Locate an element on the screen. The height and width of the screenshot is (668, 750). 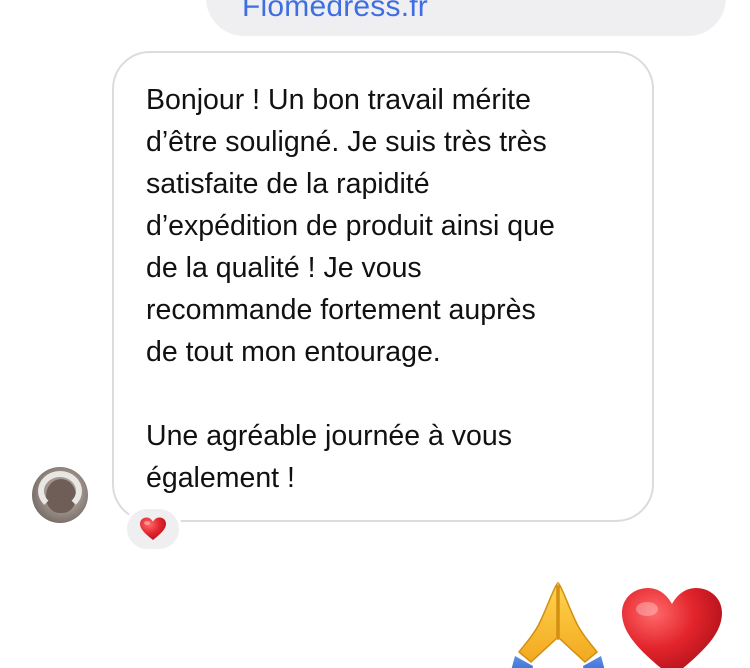
message-paragraph: Une agréable journée à vous également ! is located at coordinates (329, 457).